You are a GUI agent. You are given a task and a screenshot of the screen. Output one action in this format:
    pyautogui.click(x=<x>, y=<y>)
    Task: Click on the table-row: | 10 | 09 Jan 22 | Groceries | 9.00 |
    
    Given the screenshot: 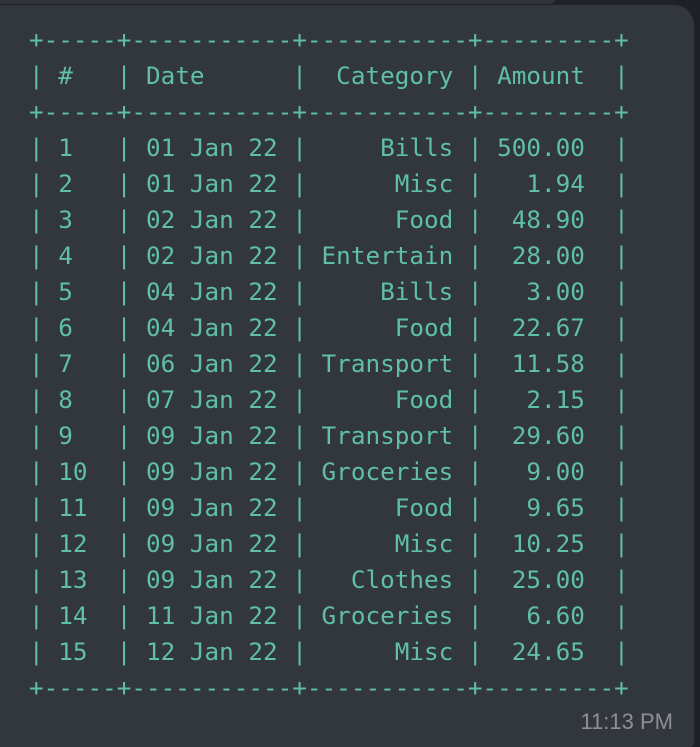 What is the action you would take?
    pyautogui.click(x=329, y=471)
    